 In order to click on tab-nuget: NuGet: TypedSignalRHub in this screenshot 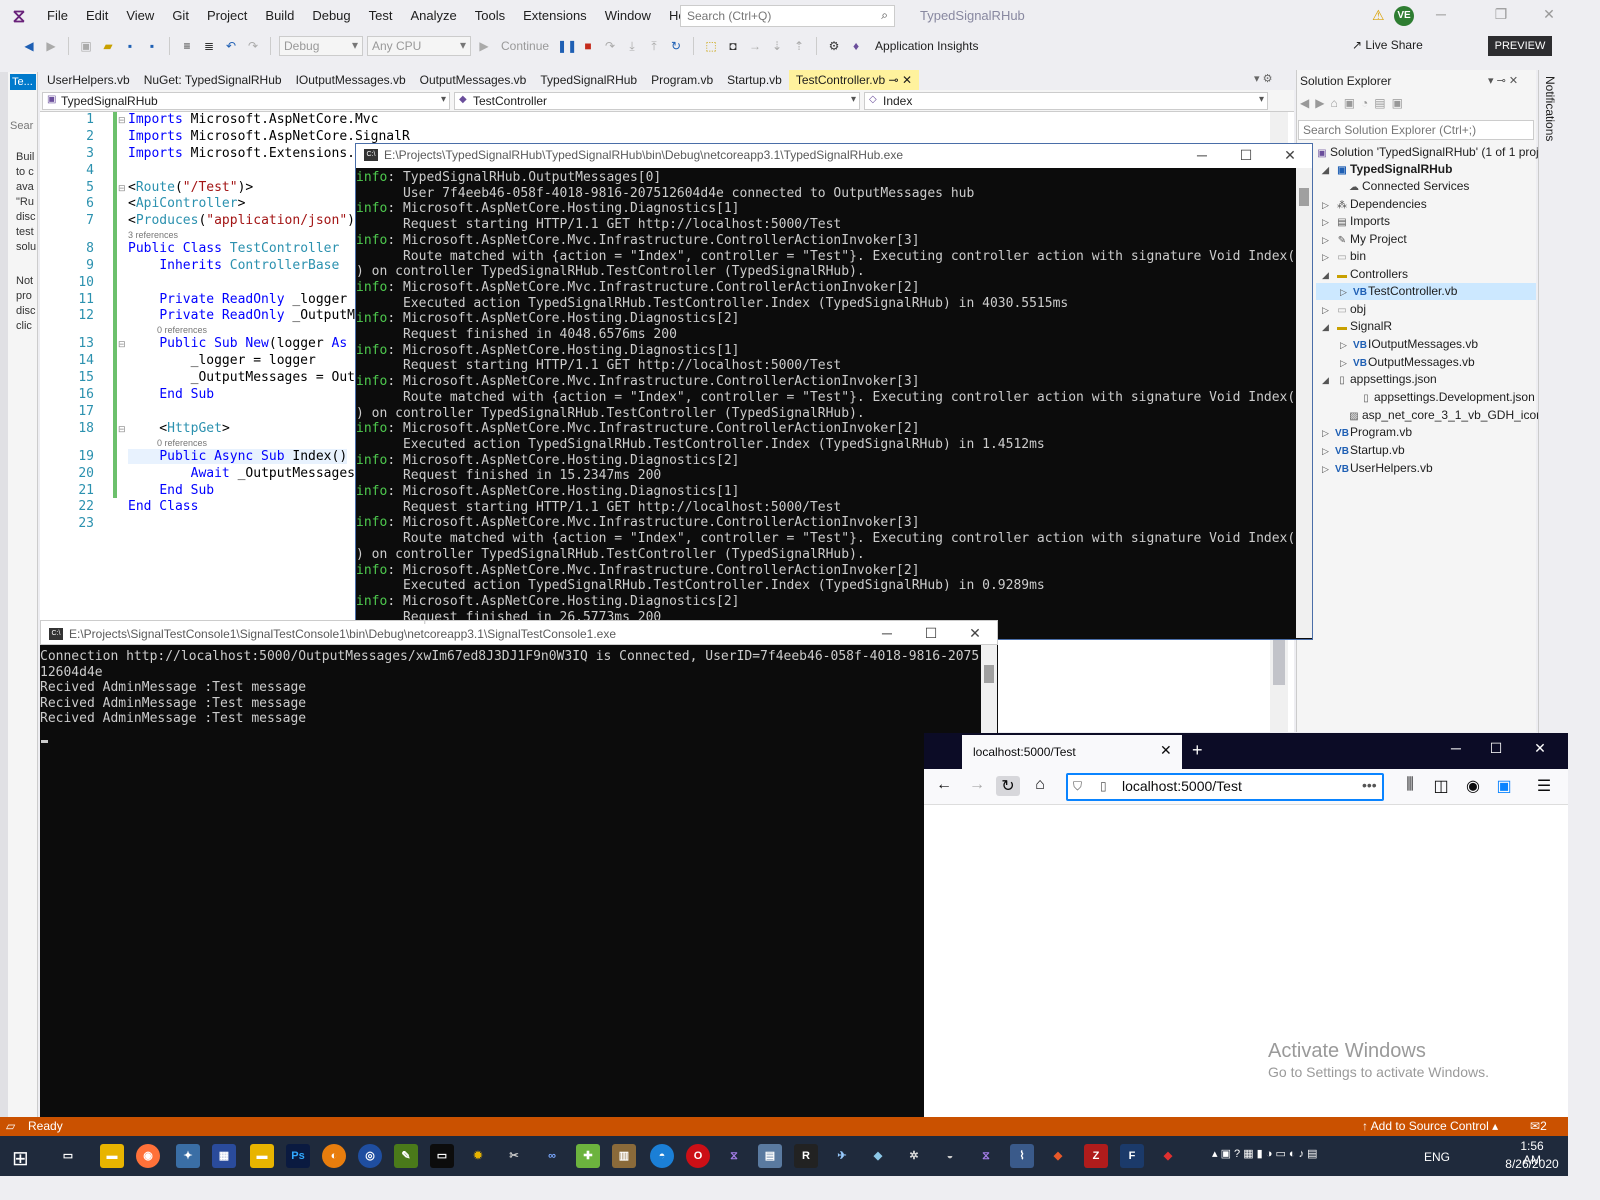, I will do `click(213, 80)`.